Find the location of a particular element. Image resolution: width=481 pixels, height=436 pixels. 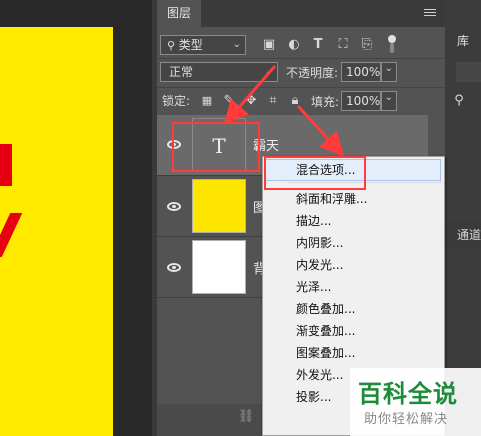

watermark: 百科全说 助你轻松解决 is located at coordinates (415, 402).